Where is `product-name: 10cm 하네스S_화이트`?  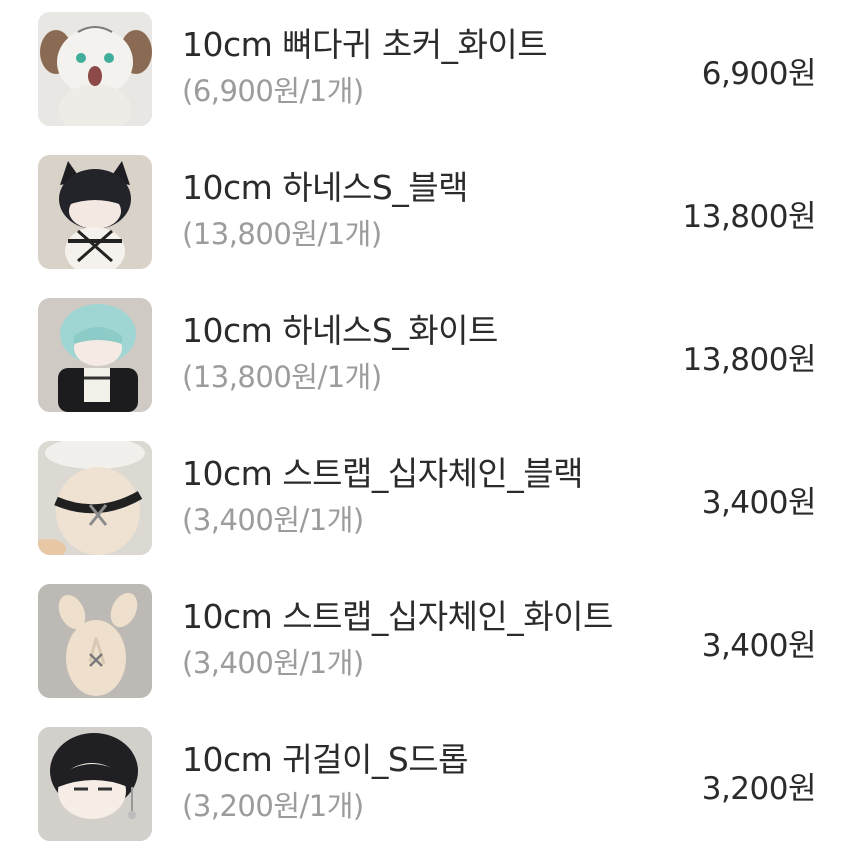 product-name: 10cm 하네스S_화이트 is located at coordinates (340, 328).